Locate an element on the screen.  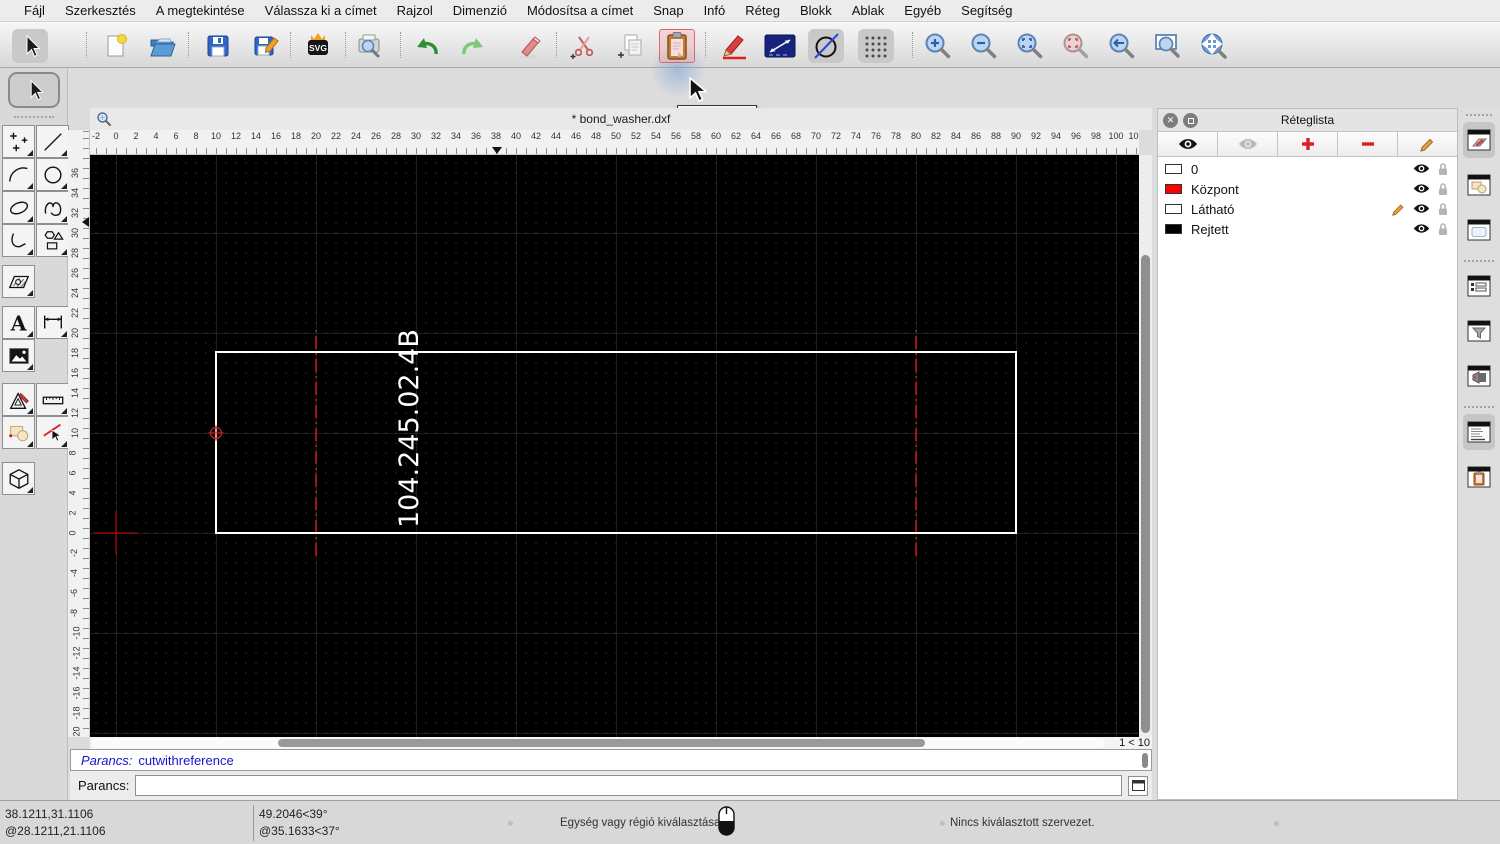
cube-icon is located at coordinates (18, 478).